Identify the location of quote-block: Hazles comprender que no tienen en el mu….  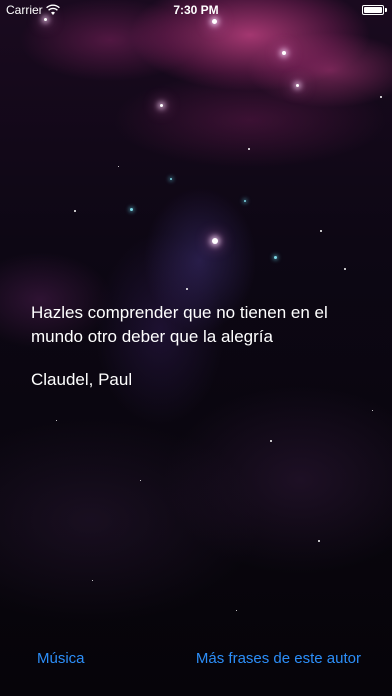
(196, 346).